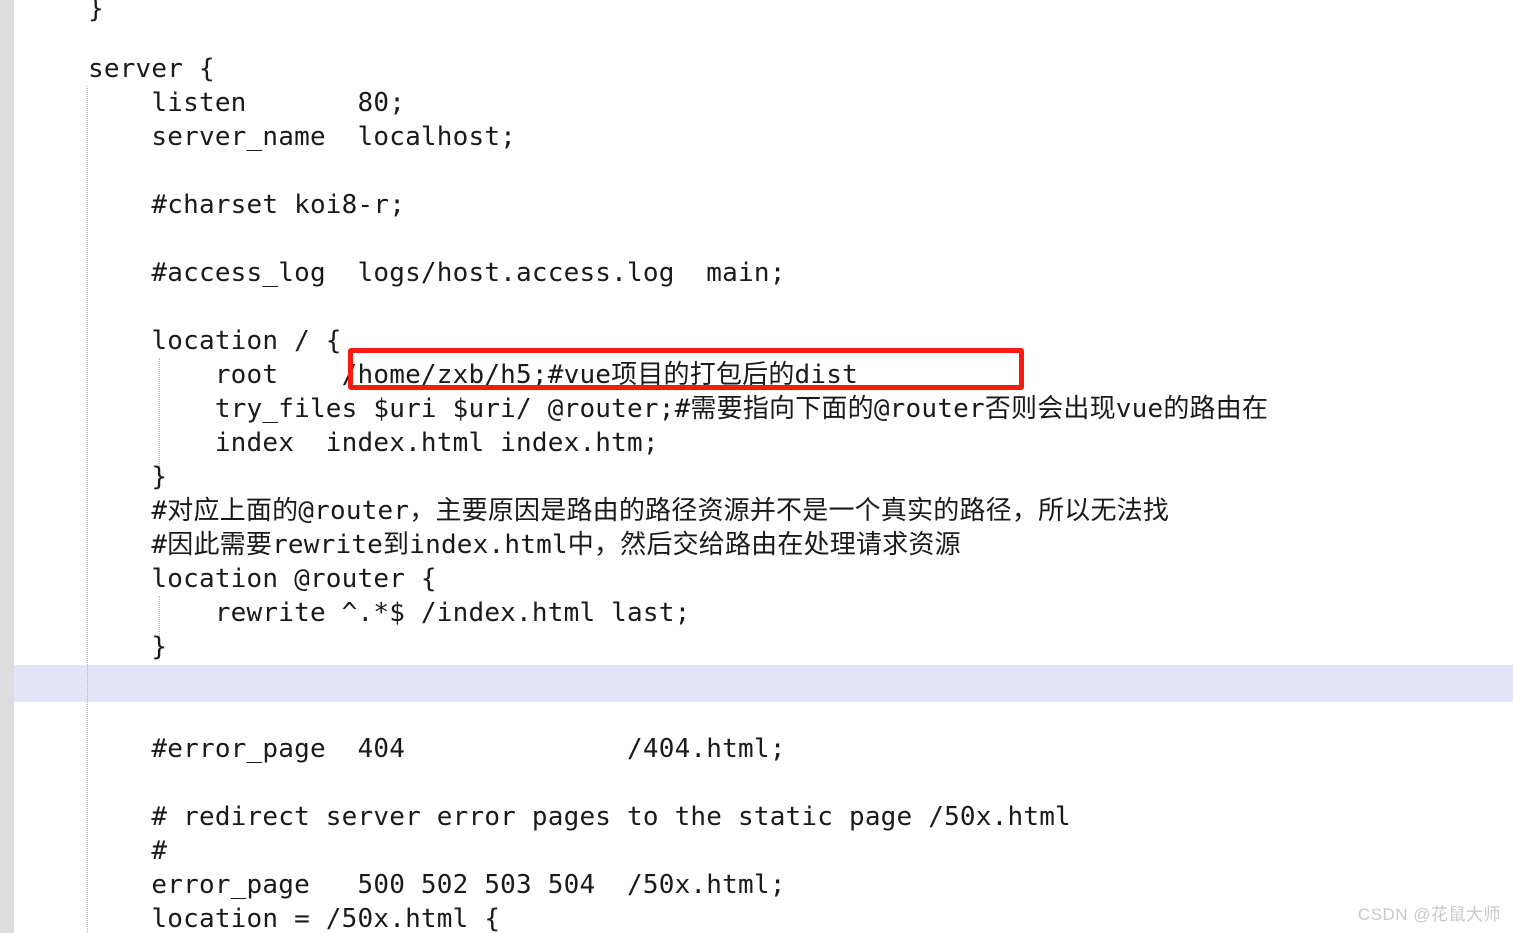 The height and width of the screenshot is (933, 1513). I want to click on csdn-watermark: CSDN @花鼠大师, so click(1429, 914).